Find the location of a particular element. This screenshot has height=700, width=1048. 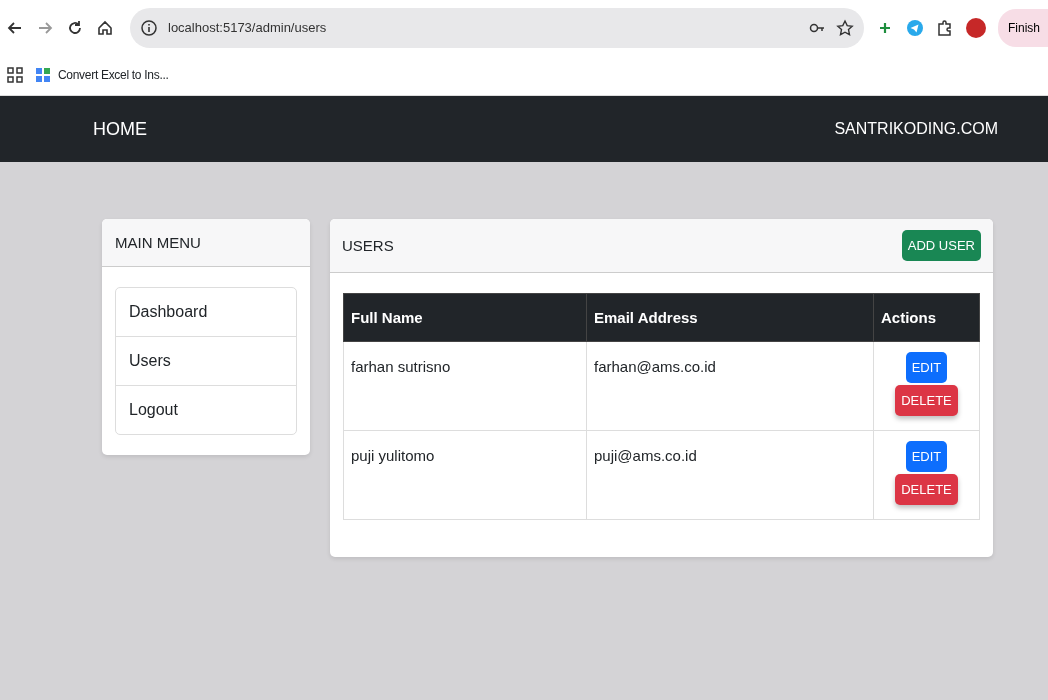

site-link: SANTRIKODING.COM is located at coordinates (916, 129).